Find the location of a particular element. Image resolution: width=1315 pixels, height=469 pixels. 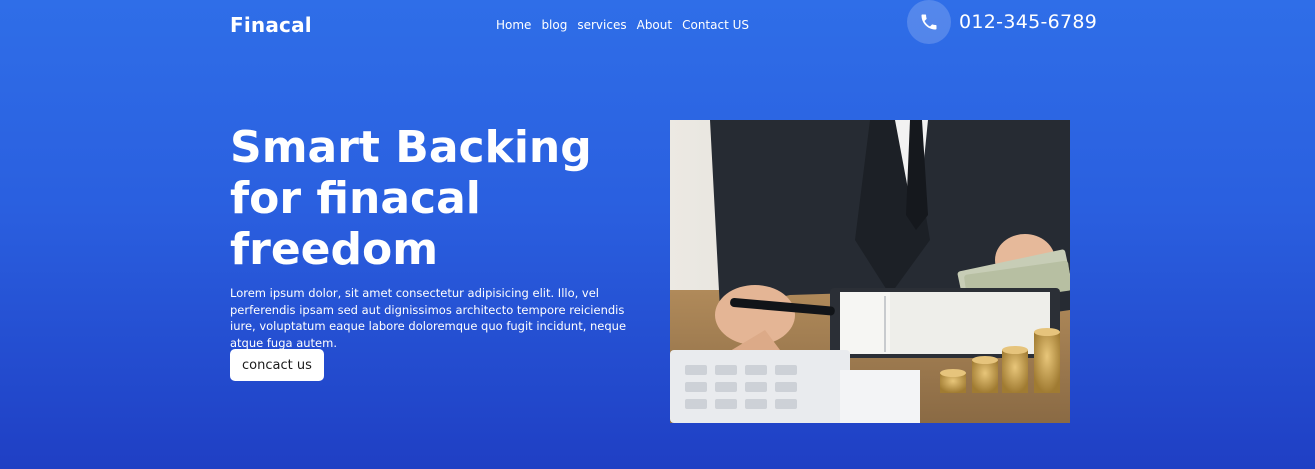

hero-title-line-1: Smart Backing is located at coordinates (411, 147).